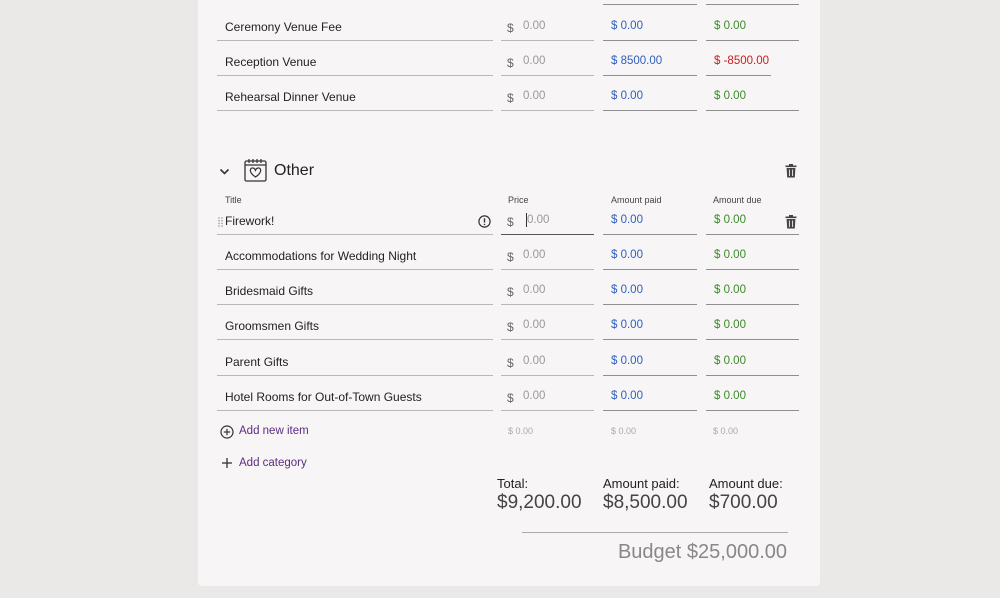 The width and height of the screenshot is (1000, 598). Describe the element at coordinates (737, 200) in the screenshot. I see `column-header-due: Amount due` at that location.